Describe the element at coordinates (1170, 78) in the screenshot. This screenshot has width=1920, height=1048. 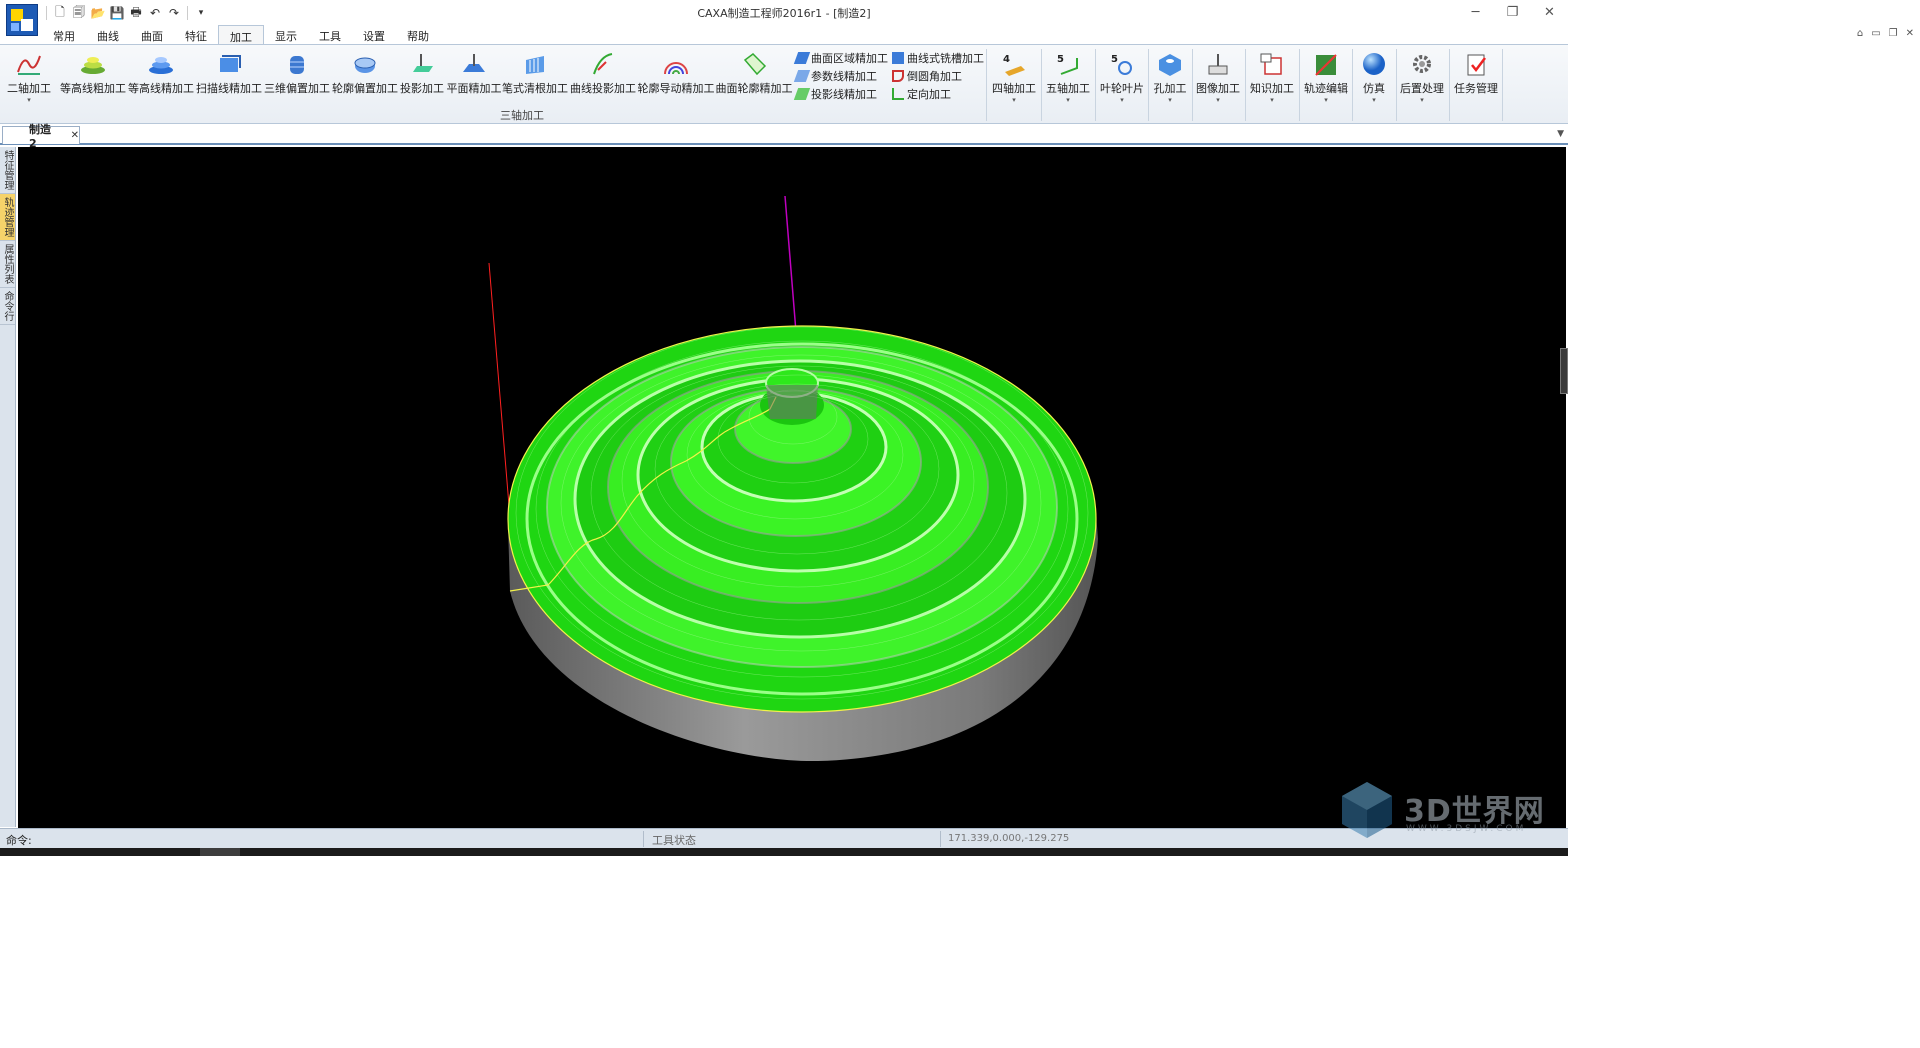
I see `hole-machining-button: 孔加工 ▾` at that location.